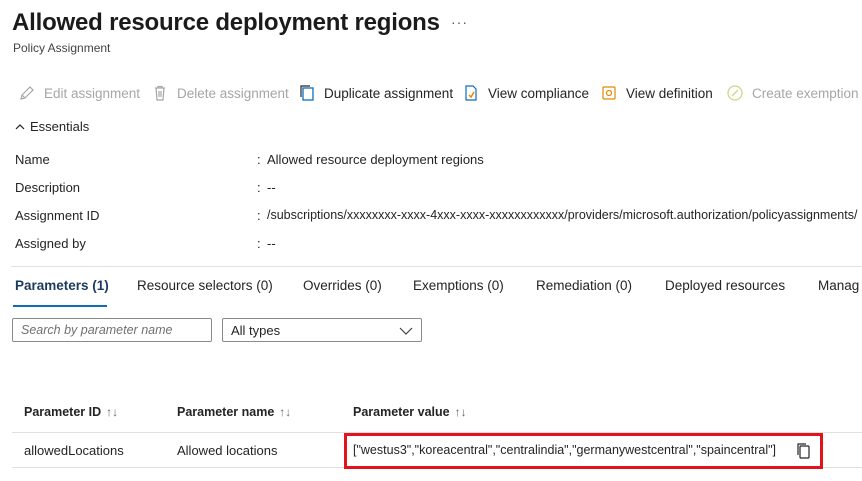 This screenshot has width=862, height=481. I want to click on delete-assignment-button: Delete assignment, so click(220, 93).